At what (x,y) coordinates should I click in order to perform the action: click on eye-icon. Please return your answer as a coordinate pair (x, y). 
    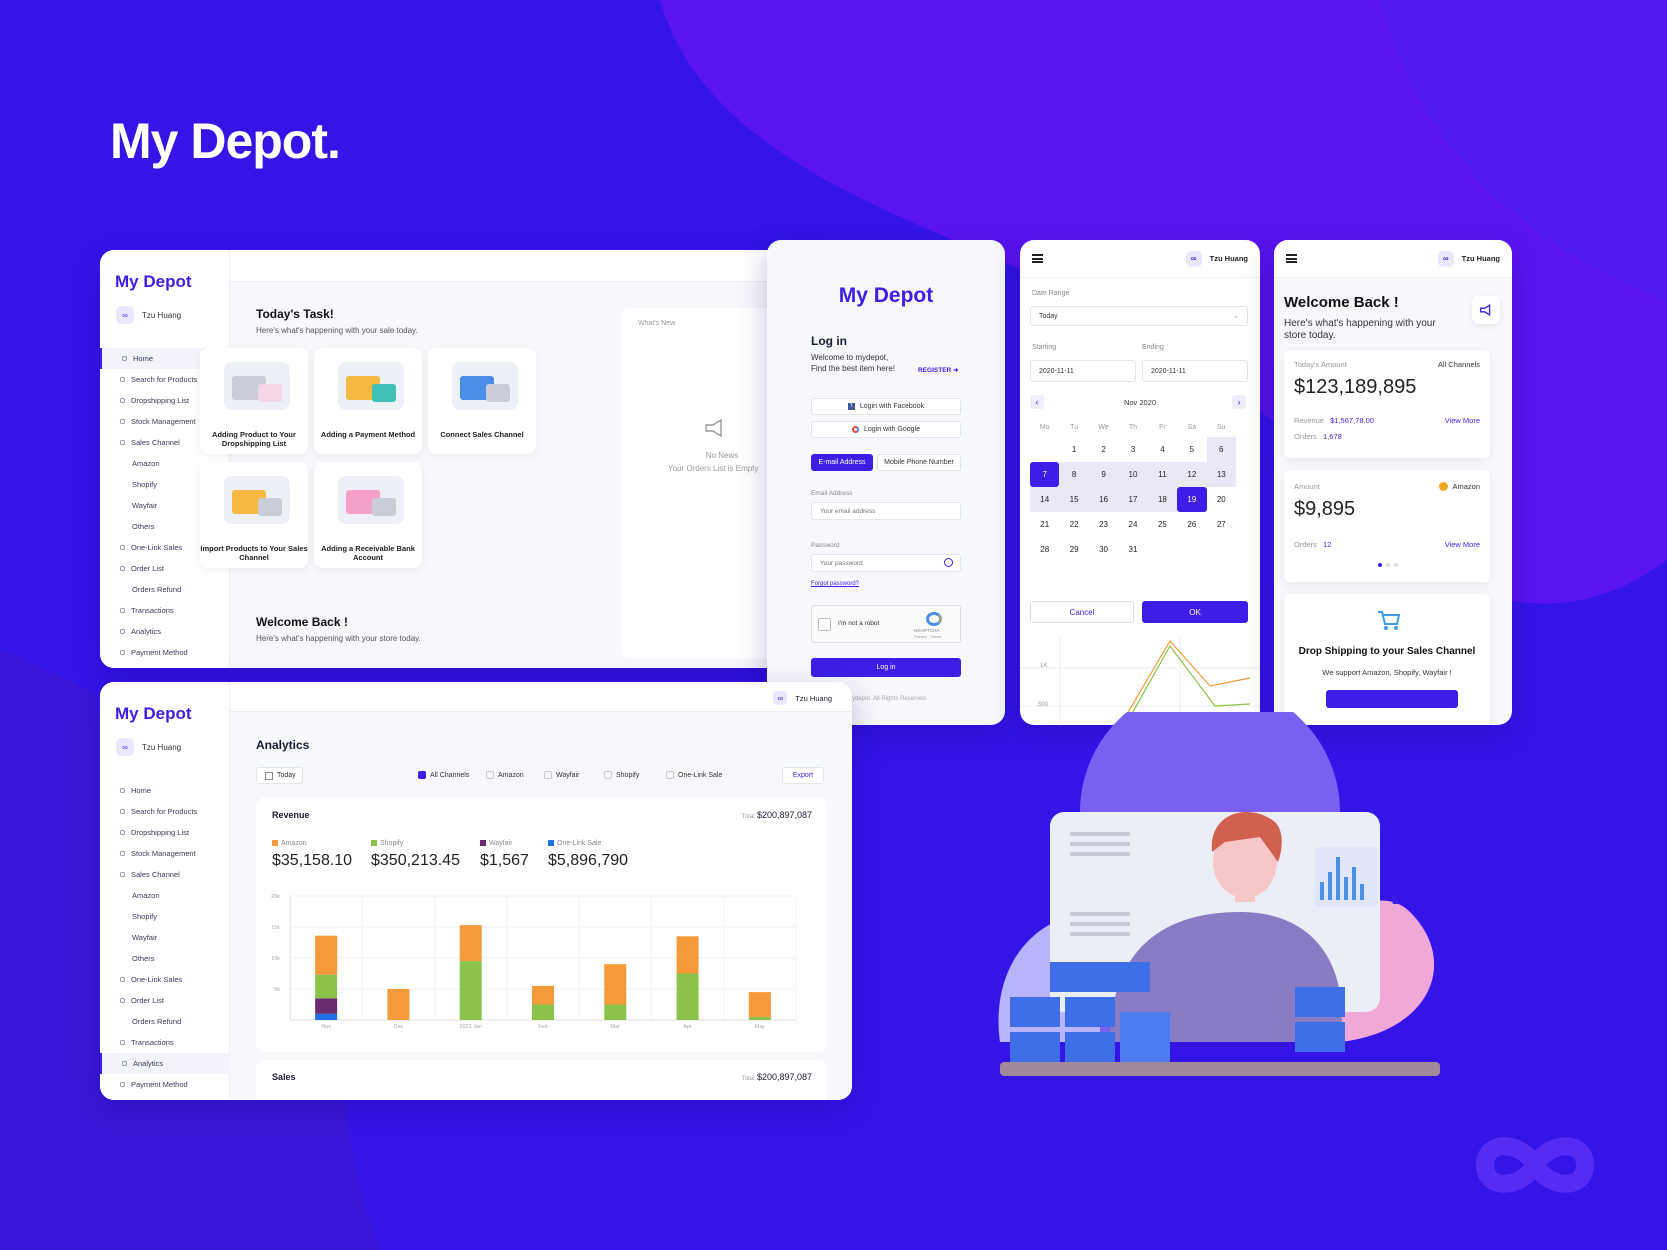
    Looking at the image, I should click on (948, 562).